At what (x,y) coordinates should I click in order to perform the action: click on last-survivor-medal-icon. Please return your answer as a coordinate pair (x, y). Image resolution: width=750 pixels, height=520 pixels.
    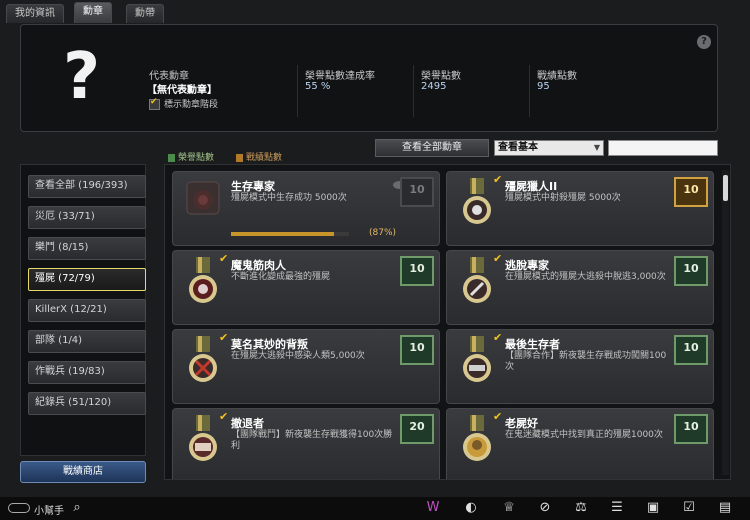
    Looking at the image, I should click on (477, 359).